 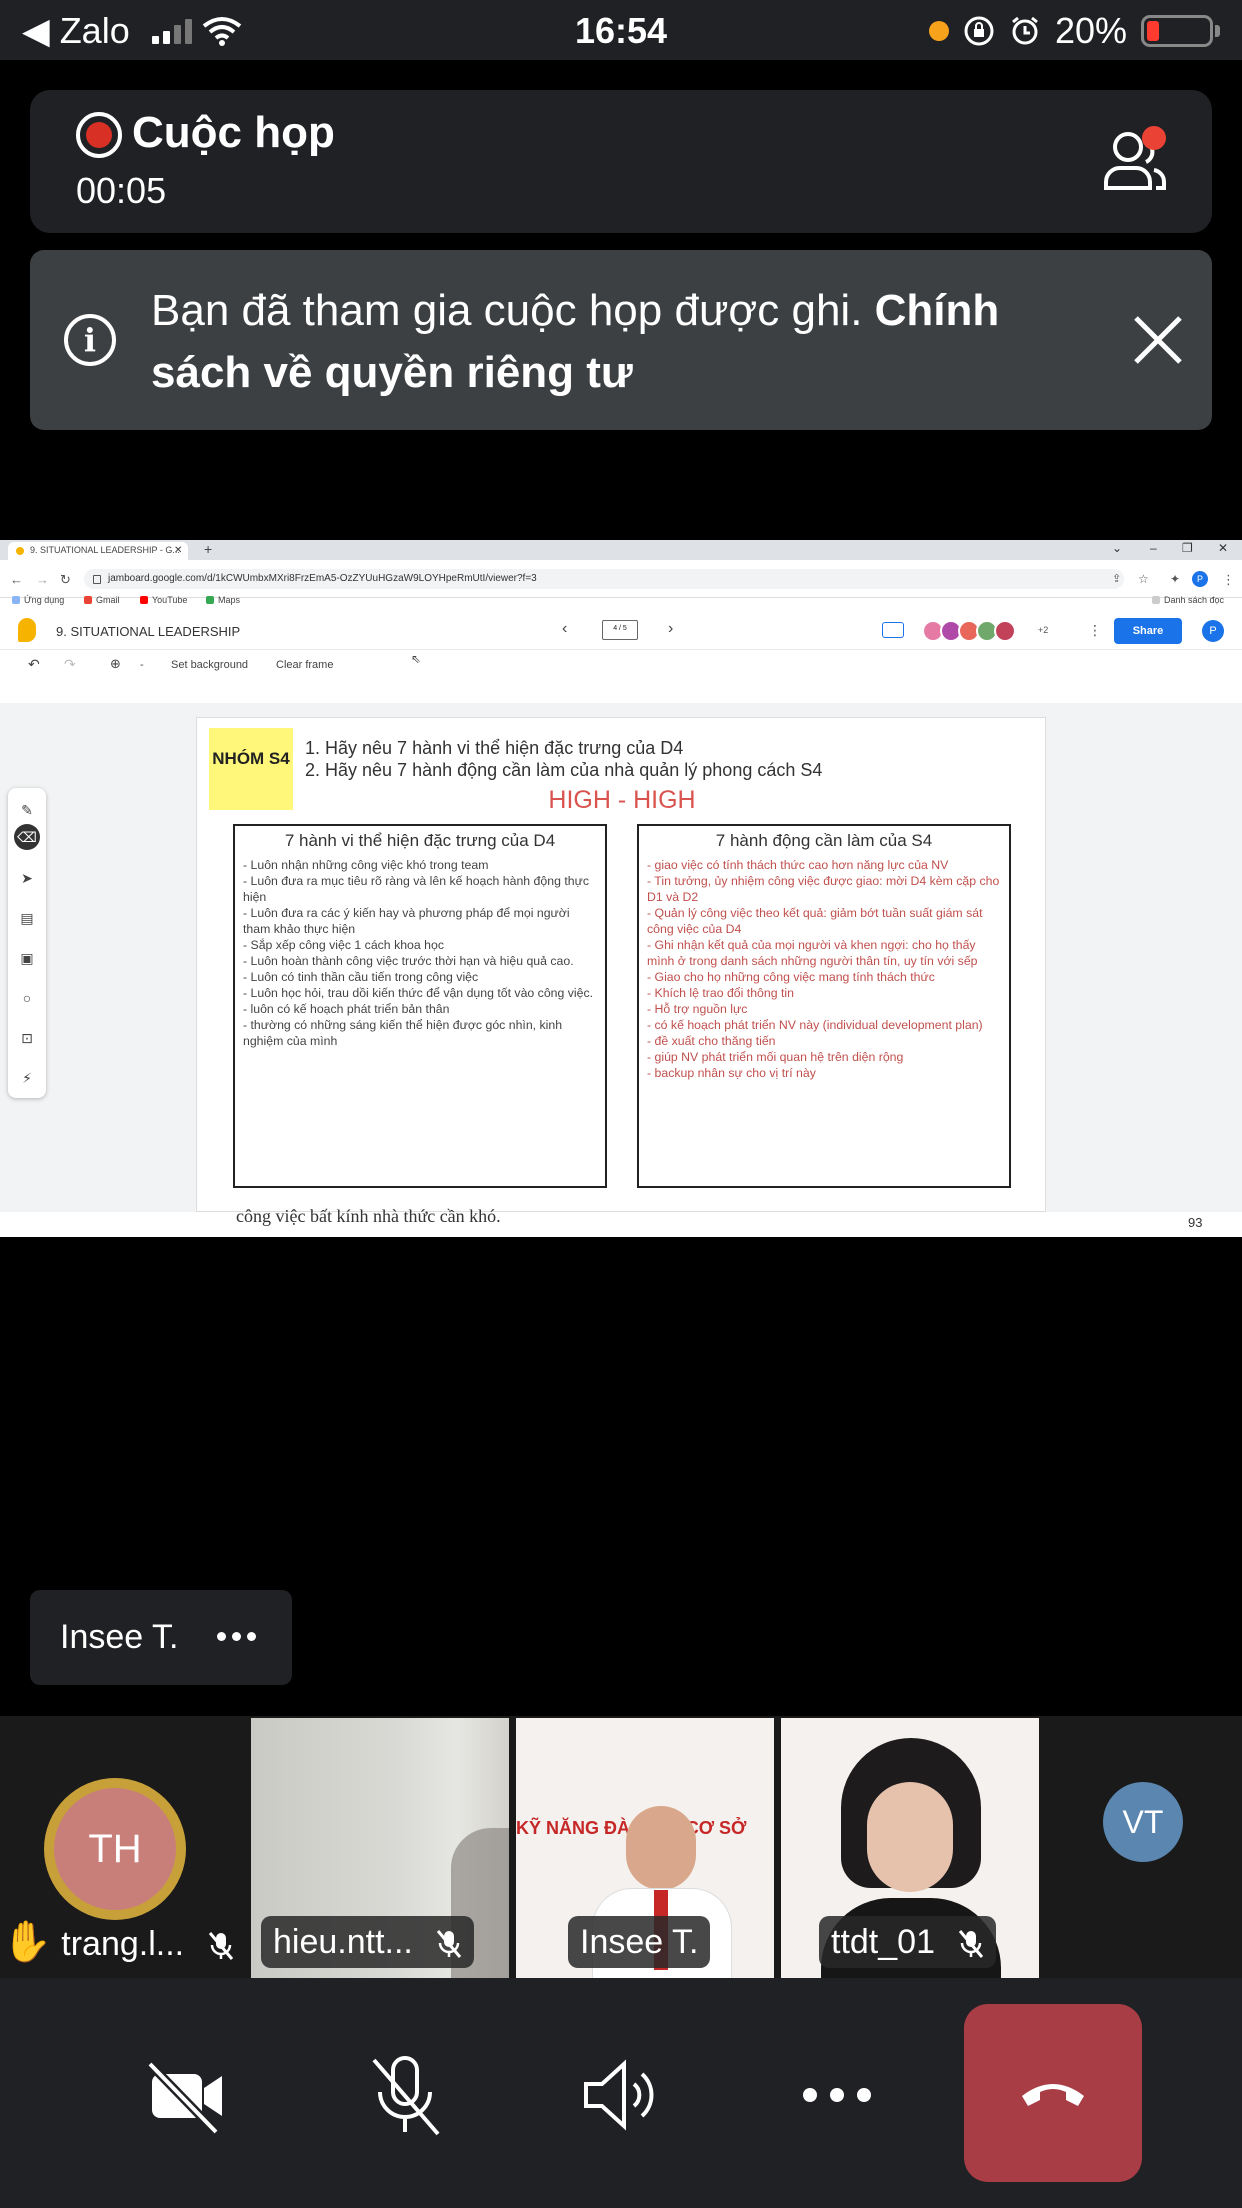 What do you see at coordinates (27, 1039) in the screenshot?
I see `text-box-icon: ⊡` at bounding box center [27, 1039].